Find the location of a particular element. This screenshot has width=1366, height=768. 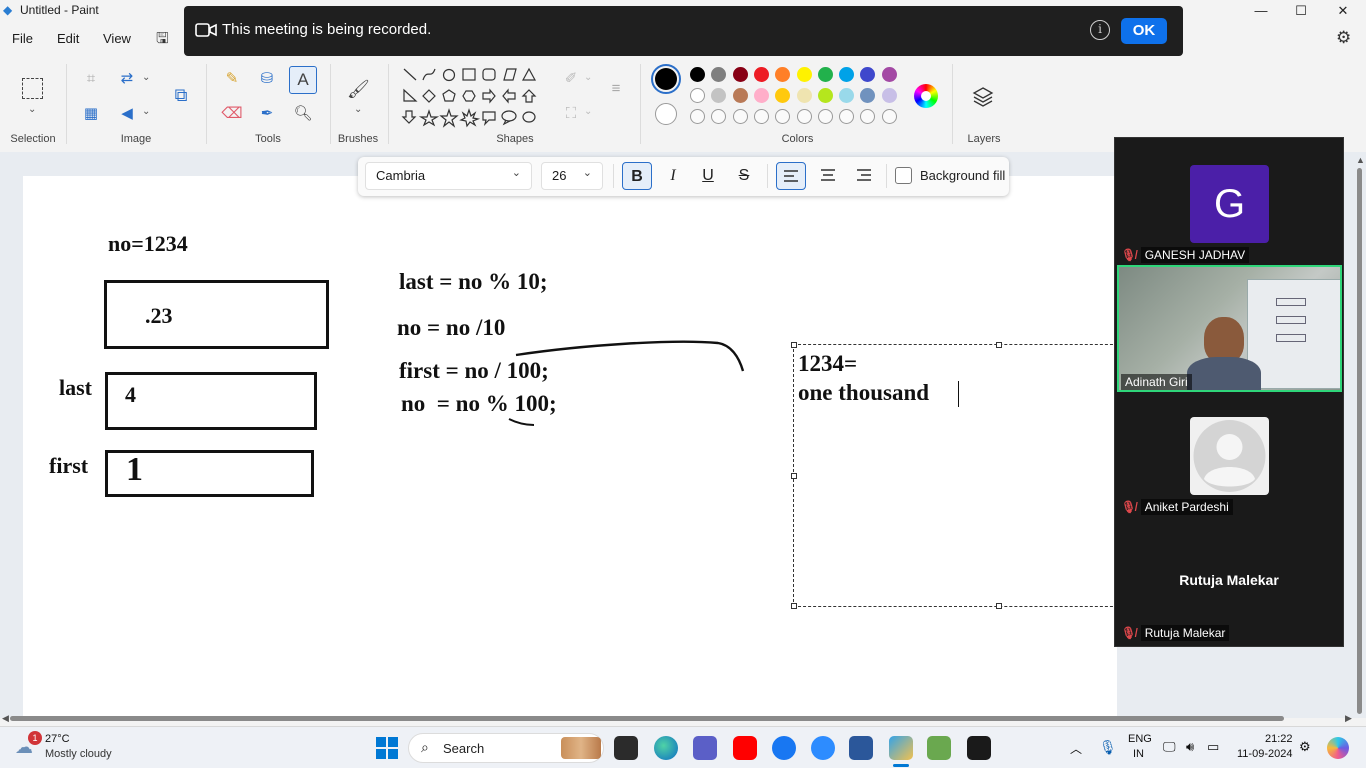

layers-icon is located at coordinates (983, 96).